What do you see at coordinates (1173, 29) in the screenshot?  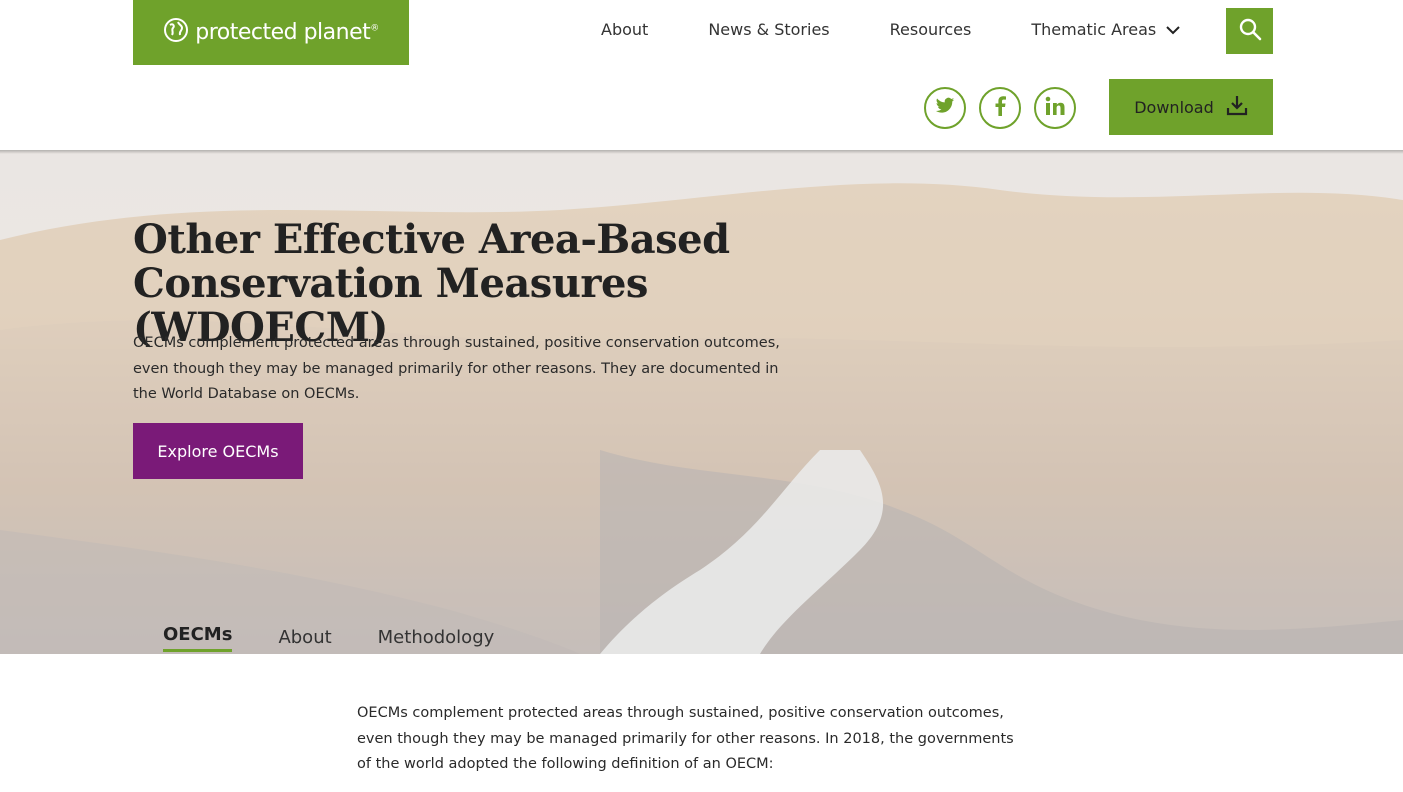 I see `chevron-down-icon` at bounding box center [1173, 29].